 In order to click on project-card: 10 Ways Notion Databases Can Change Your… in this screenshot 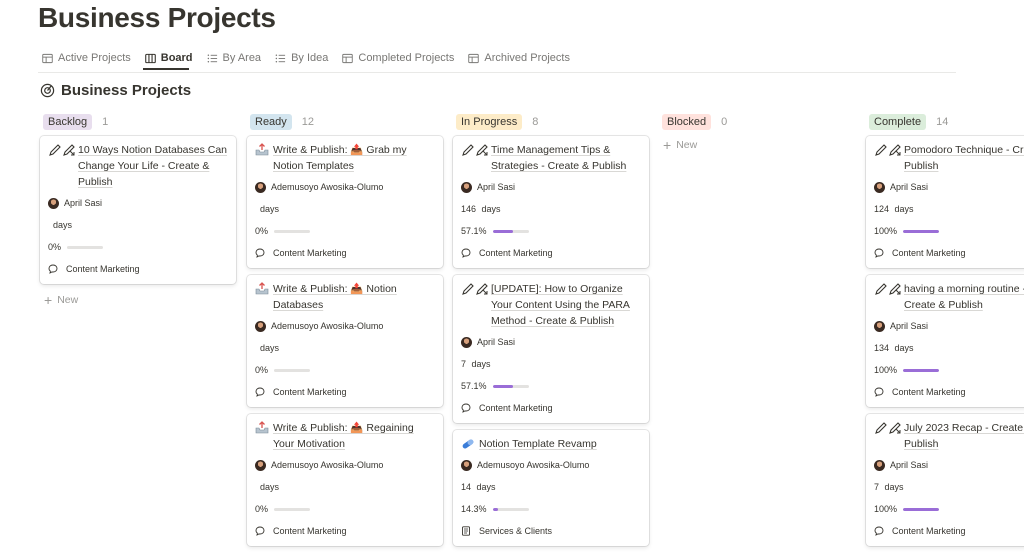, I will do `click(138, 210)`.